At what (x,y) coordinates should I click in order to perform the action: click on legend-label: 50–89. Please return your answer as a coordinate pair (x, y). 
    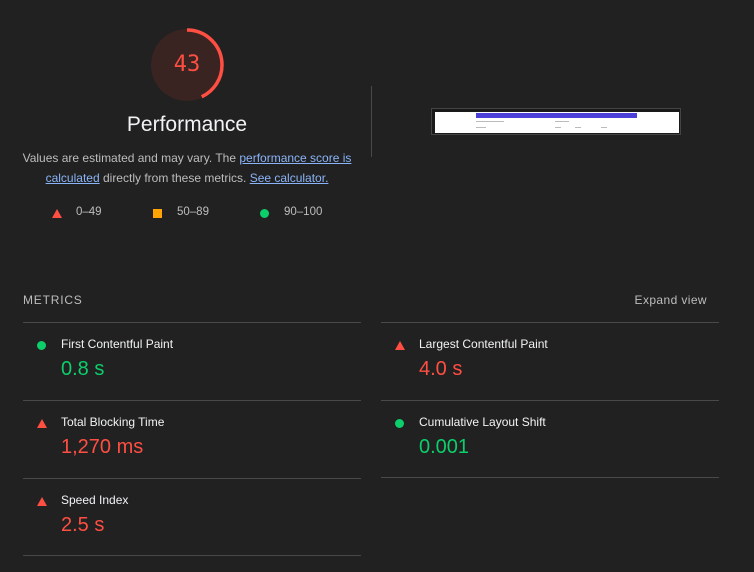
    Looking at the image, I should click on (193, 212).